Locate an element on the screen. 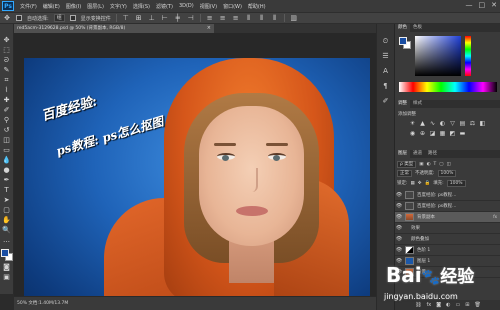 This screenshot has height=310, width=500. eraser-tool-icon: ◫ is located at coordinates (7, 140).